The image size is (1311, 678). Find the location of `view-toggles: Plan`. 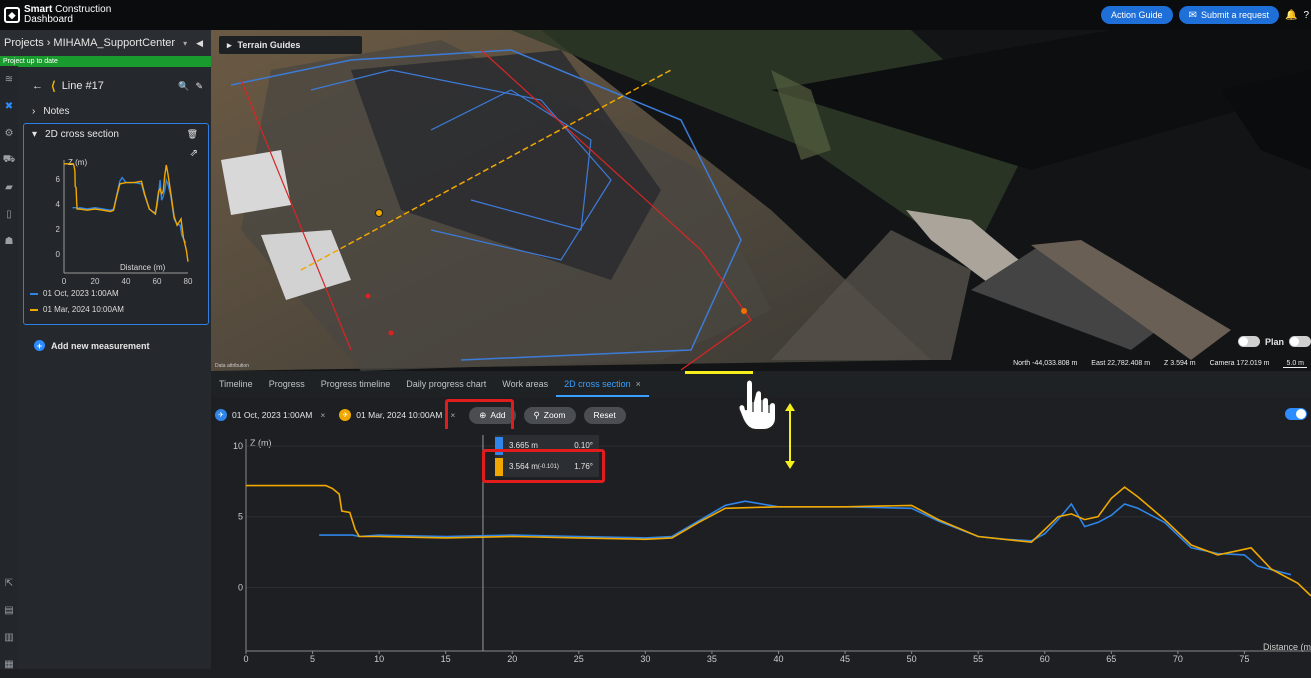

view-toggles: Plan is located at coordinates (1274, 341).